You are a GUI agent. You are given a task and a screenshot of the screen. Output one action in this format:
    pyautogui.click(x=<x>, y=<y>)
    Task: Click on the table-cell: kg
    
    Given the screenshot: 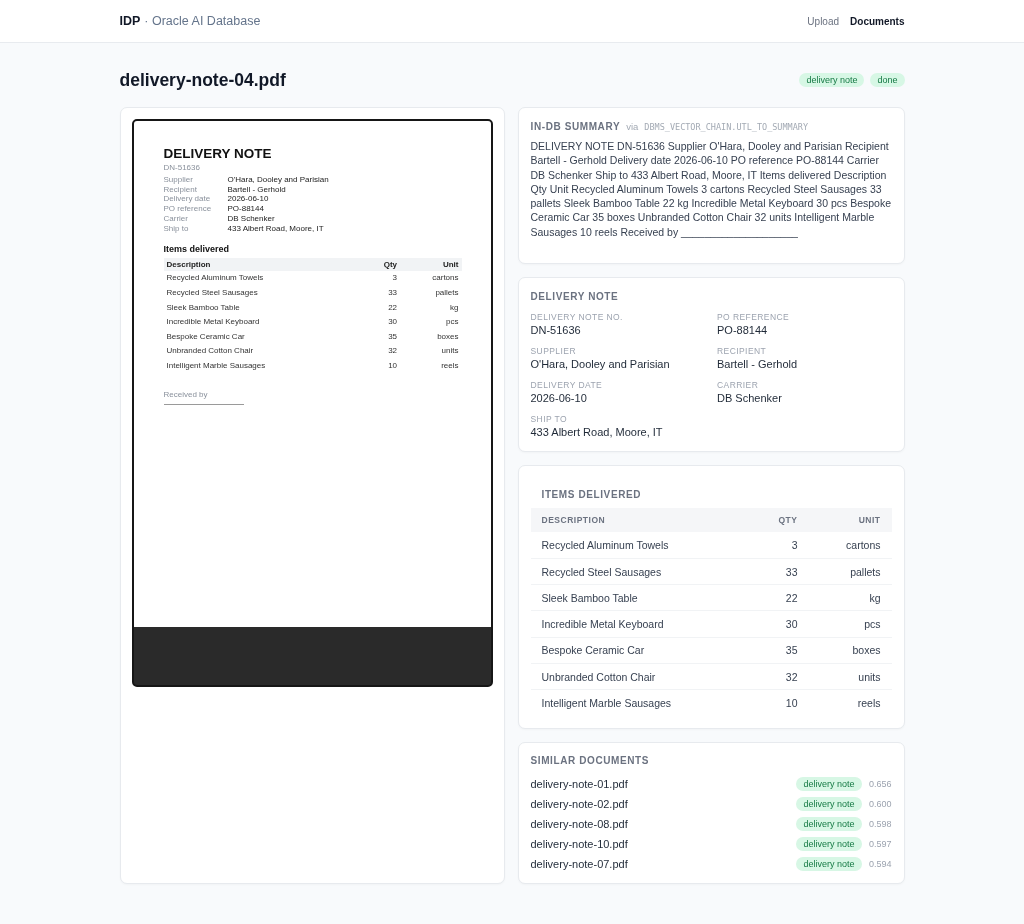 What is the action you would take?
    pyautogui.click(x=850, y=597)
    